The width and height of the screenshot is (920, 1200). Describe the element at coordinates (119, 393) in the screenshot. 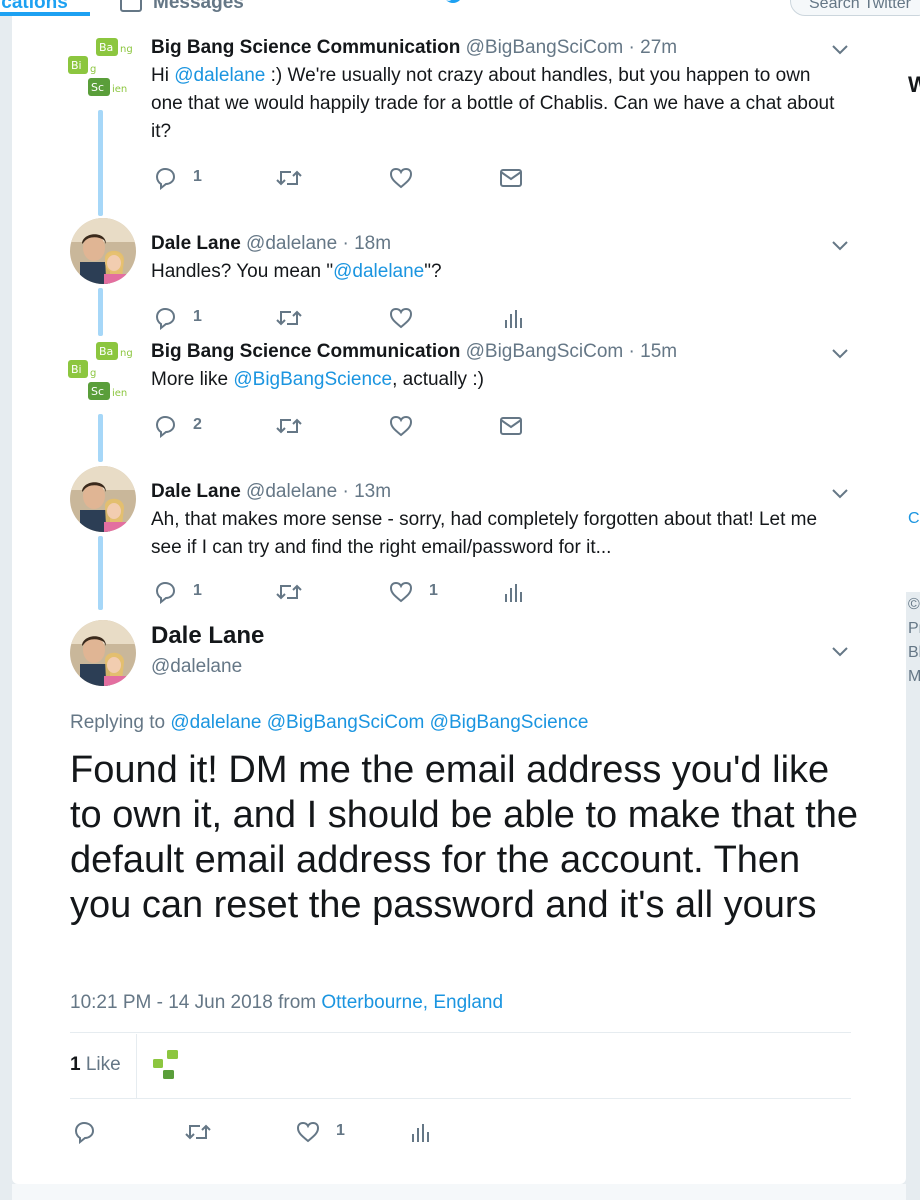

I see `svg-text: ien` at that location.